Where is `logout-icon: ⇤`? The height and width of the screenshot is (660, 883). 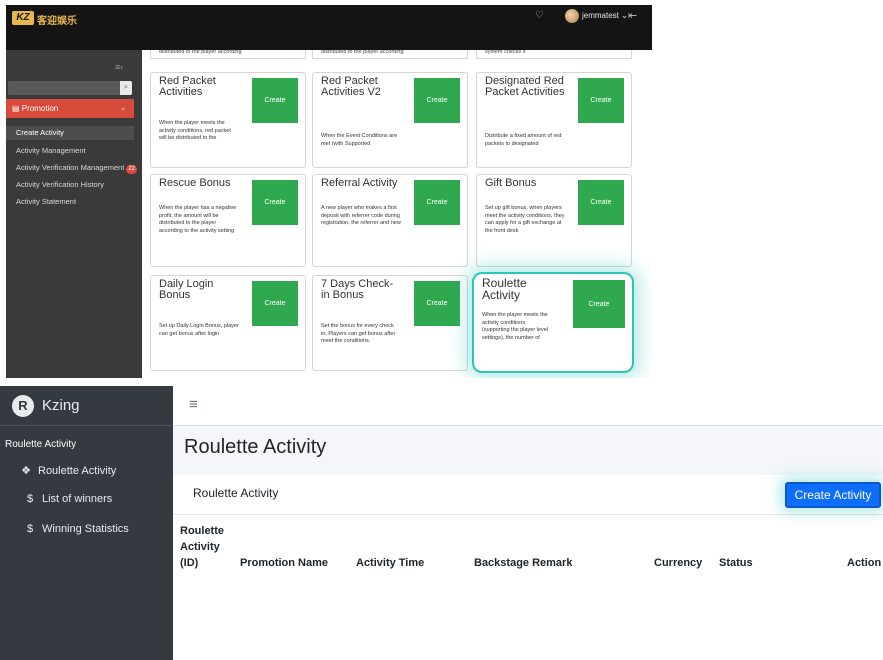 logout-icon: ⇤ is located at coordinates (632, 15).